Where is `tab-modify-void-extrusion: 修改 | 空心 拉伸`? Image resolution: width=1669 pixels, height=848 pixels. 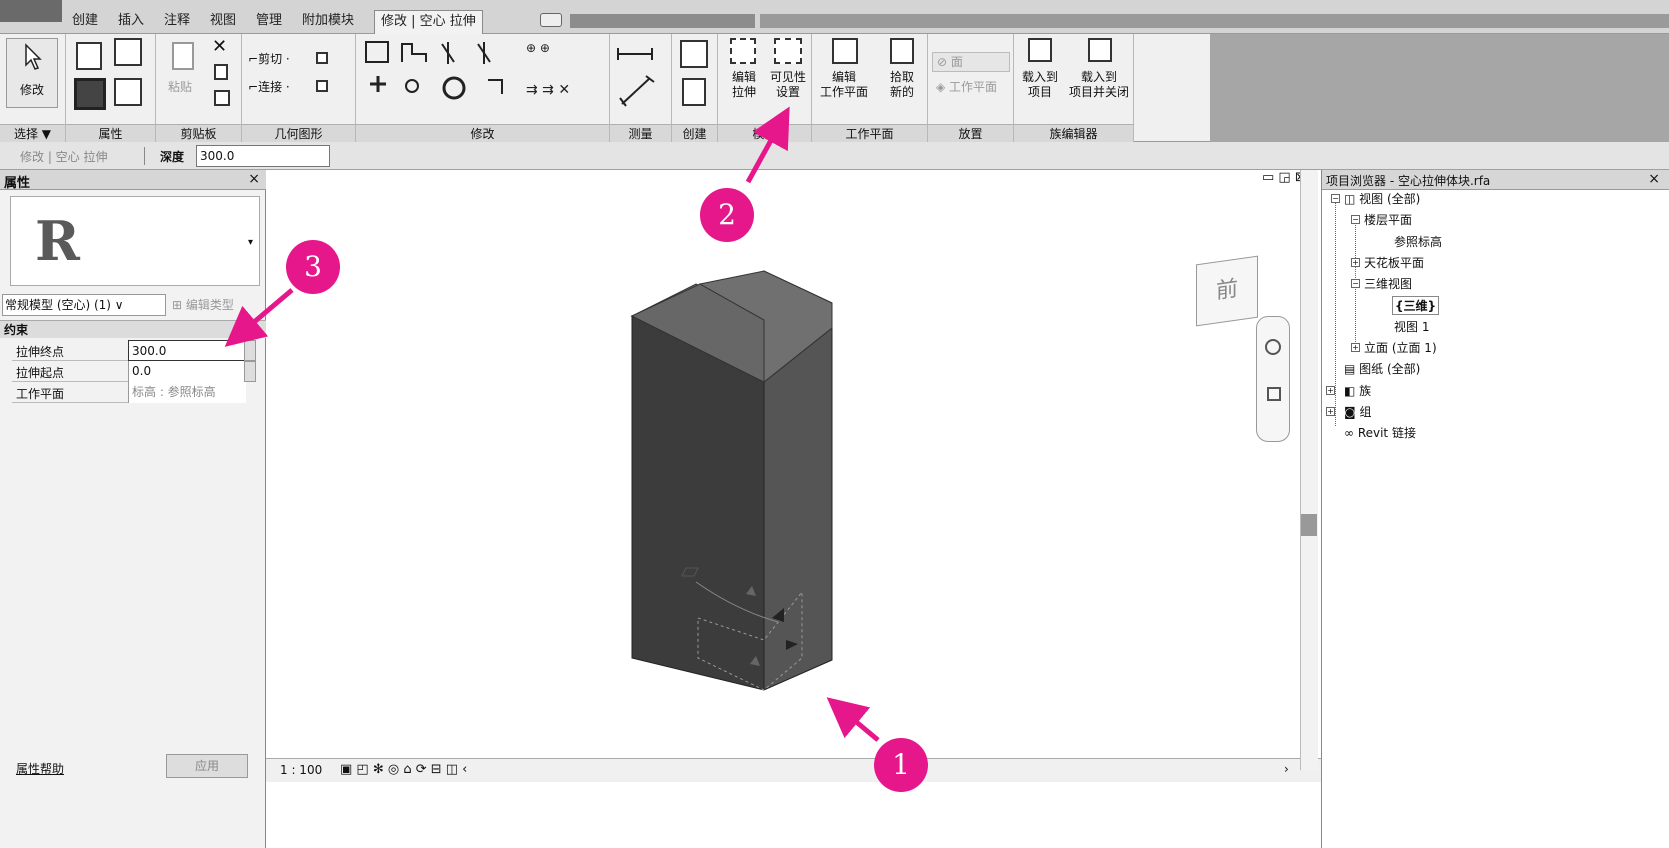 tab-modify-void-extrusion: 修改 | 空心 拉伸 is located at coordinates (428, 22).